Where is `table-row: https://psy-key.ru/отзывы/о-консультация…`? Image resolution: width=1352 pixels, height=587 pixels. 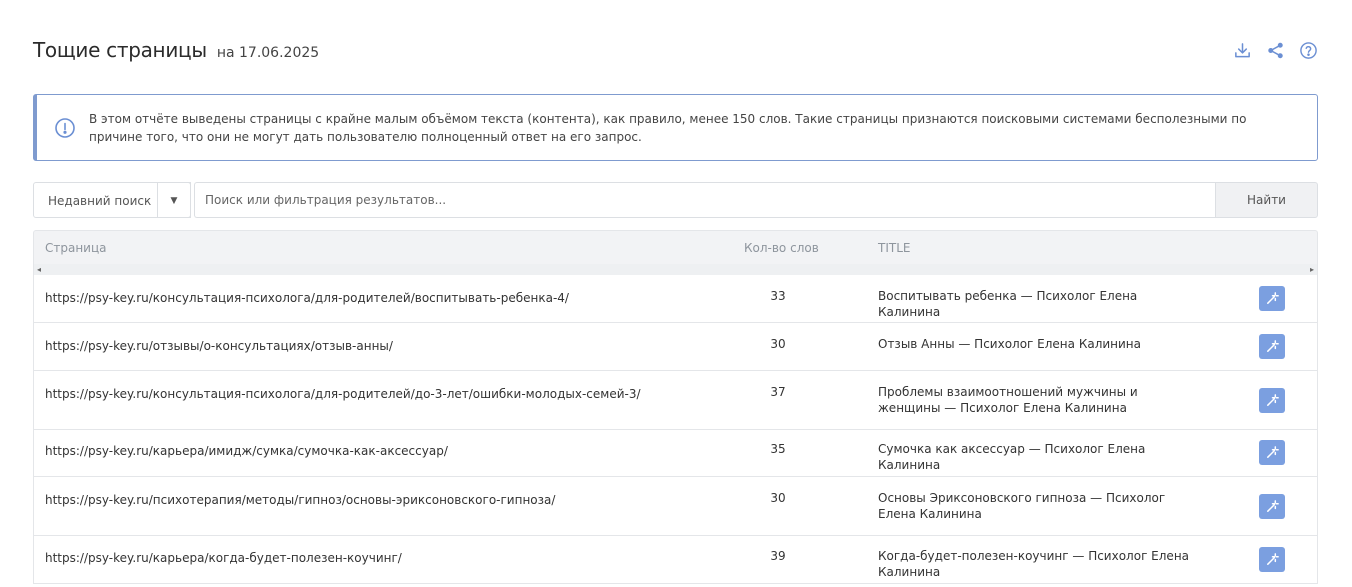 table-row: https://psy-key.ru/отзывы/о-консультация… is located at coordinates (675, 347).